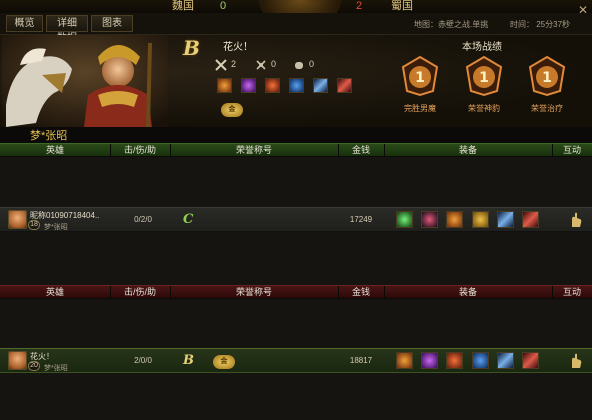 The image size is (592, 420). I want to click on medal-label: 荣誉神豹, so click(484, 108).